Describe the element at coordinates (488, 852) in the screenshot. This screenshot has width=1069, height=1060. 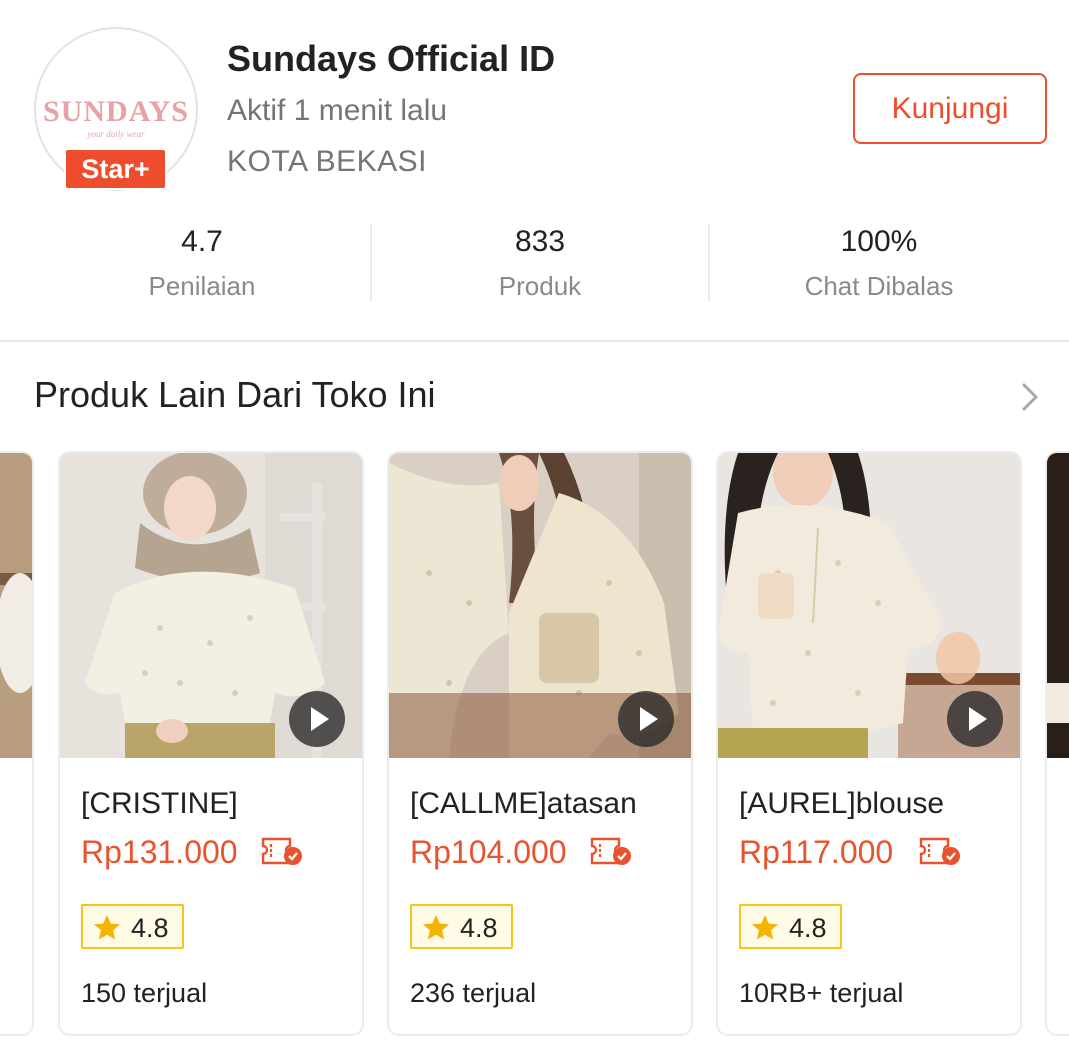
I see `product-price: Rp104.000` at that location.